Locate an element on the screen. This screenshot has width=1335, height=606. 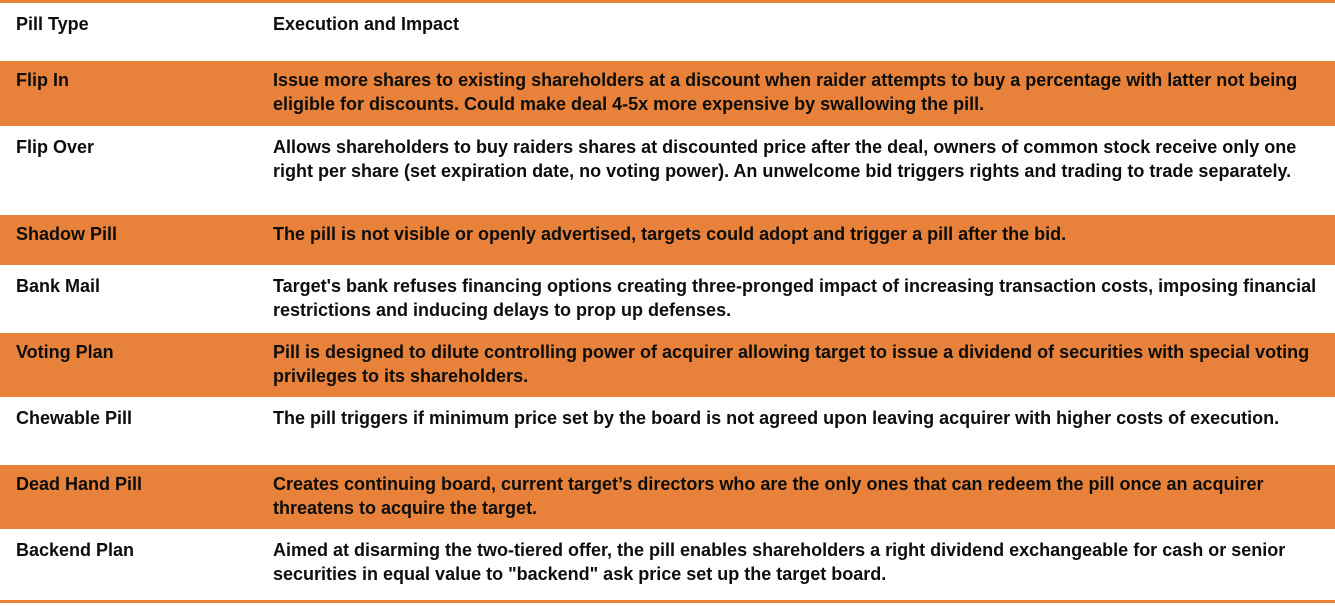
pill-type-cell: Bank Mail is located at coordinates (58, 286).